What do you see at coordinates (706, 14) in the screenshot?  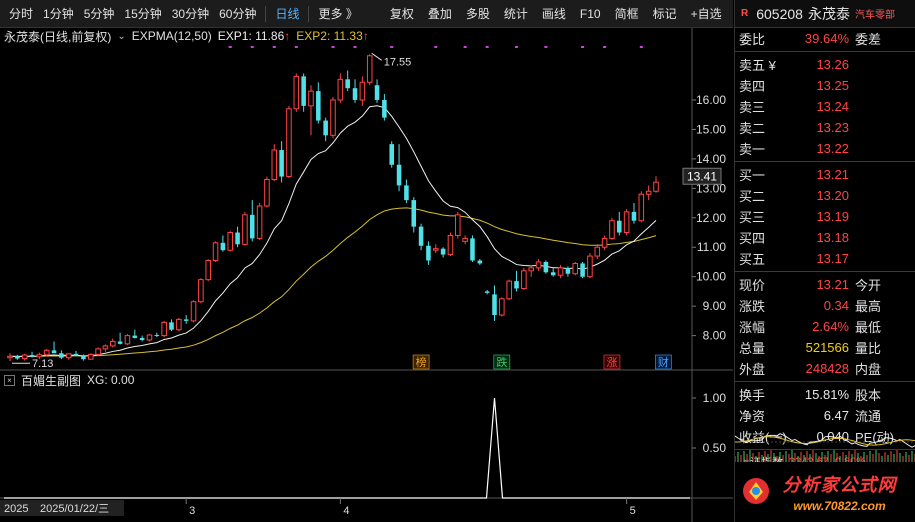 I see `toolbar-action-8: +自选` at bounding box center [706, 14].